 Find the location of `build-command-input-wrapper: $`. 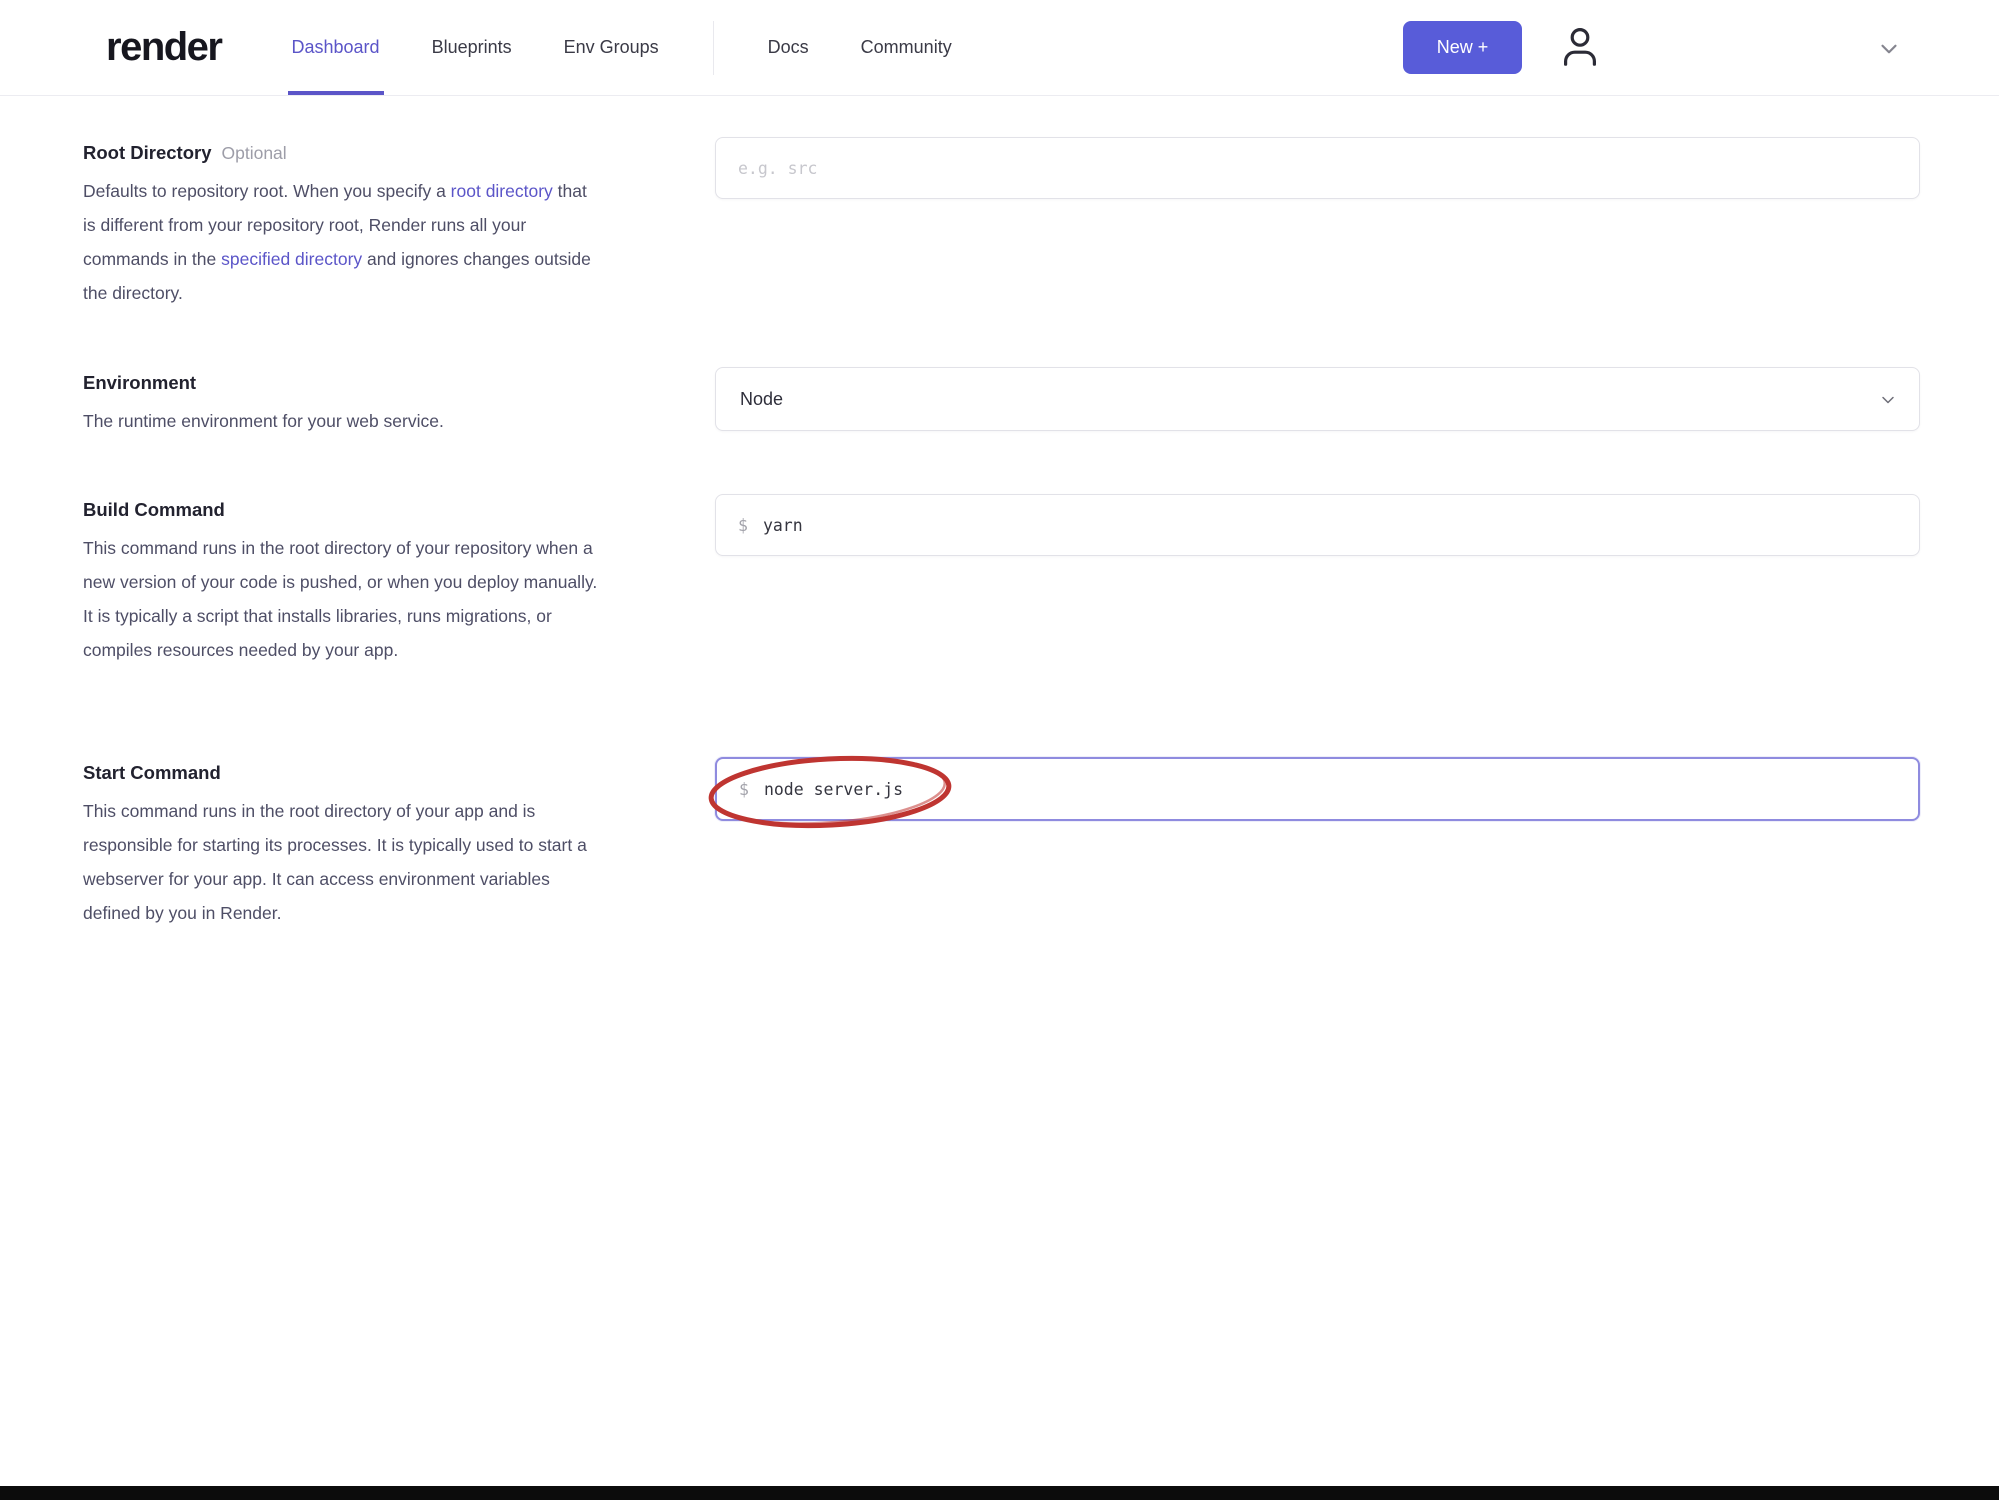

build-command-input-wrapper: $ is located at coordinates (1317, 525).